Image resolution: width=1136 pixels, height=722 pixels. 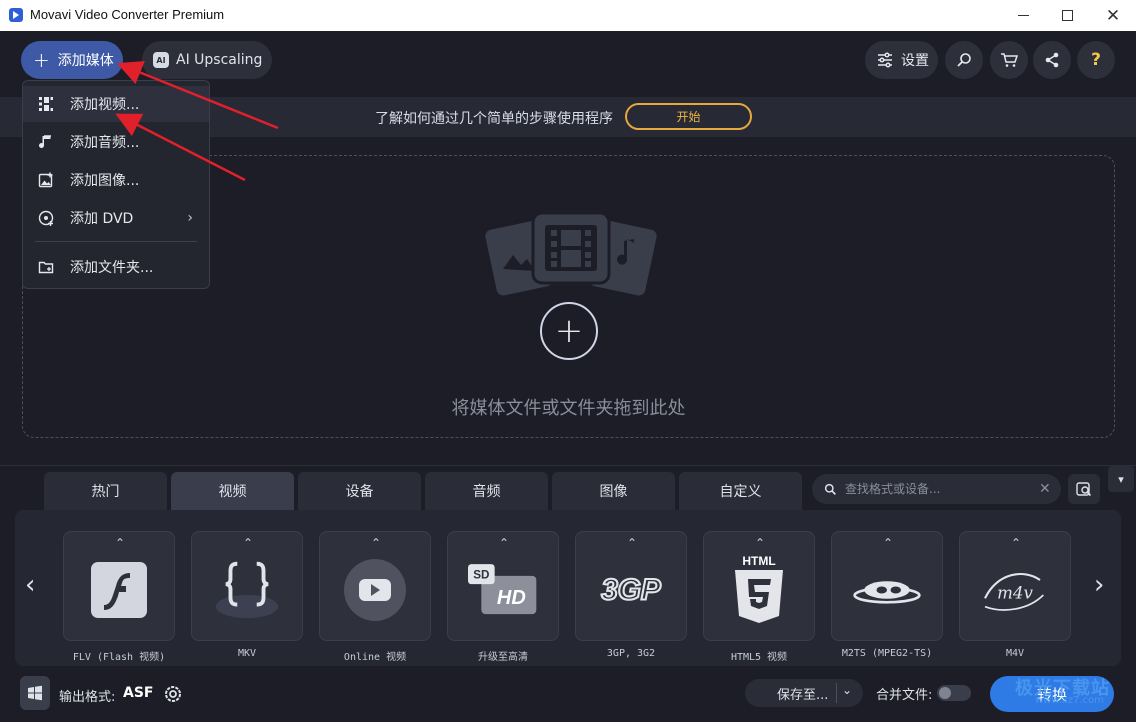 What do you see at coordinates (116, 218) in the screenshot?
I see `menu-item-add-dvd: 添加 DVD ›` at bounding box center [116, 218].